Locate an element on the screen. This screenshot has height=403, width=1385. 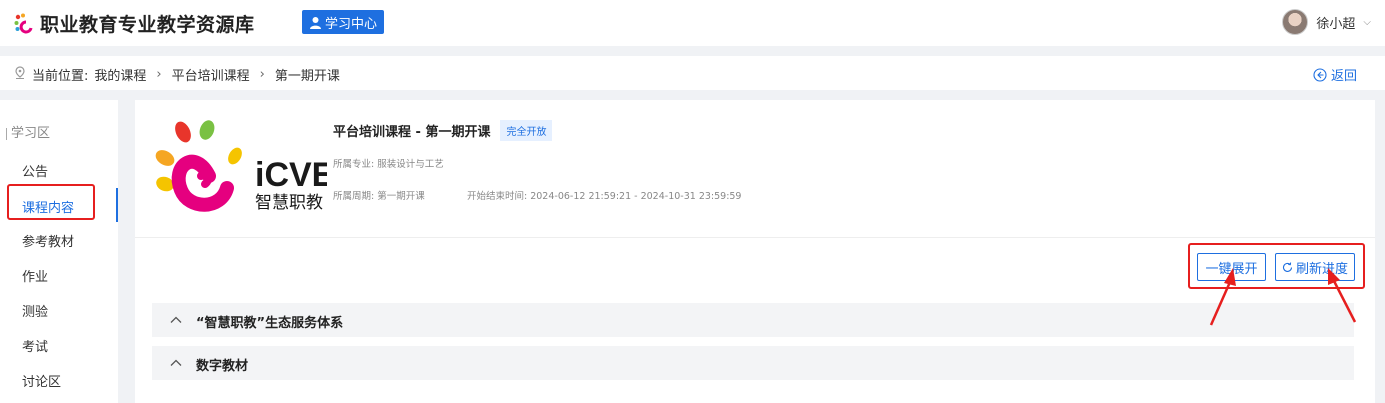
breadcrumb: 当前位置: 我的课程 › 平台培训课程 › 第一期开课 is located at coordinates (177, 74).